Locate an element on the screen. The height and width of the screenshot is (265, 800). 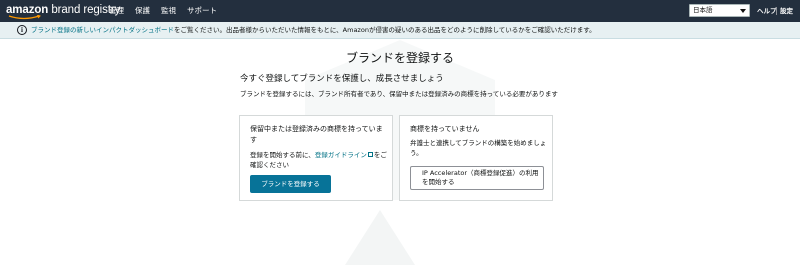
nav-divider is located at coordinates (776, 11).